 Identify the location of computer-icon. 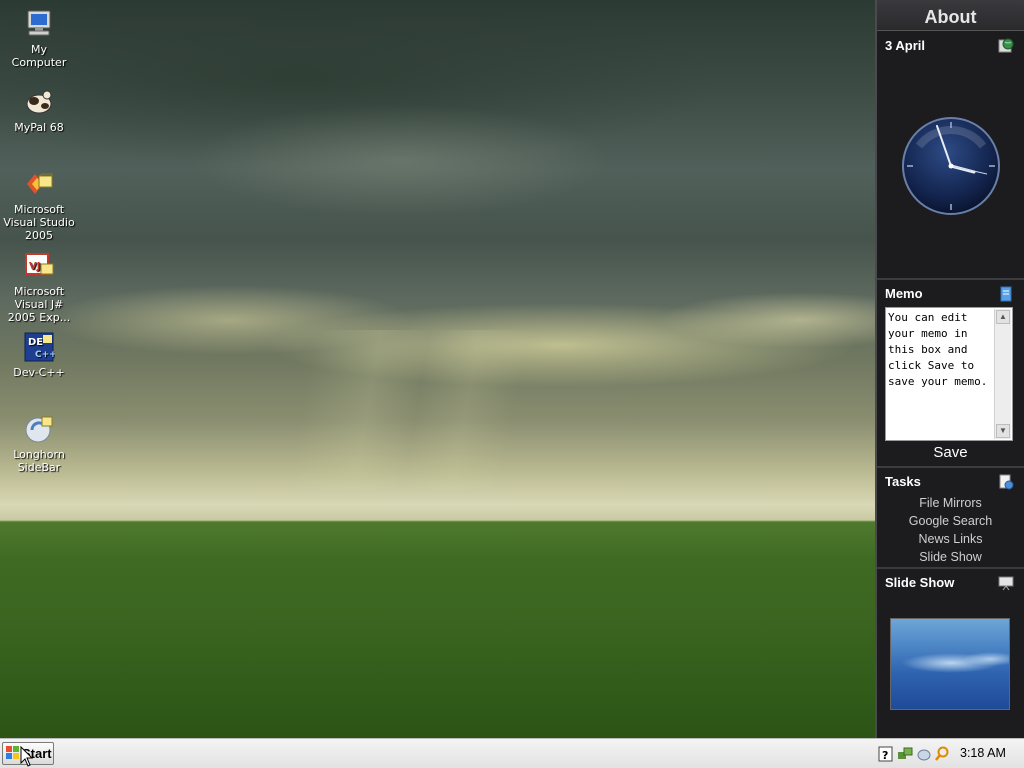
(39, 23).